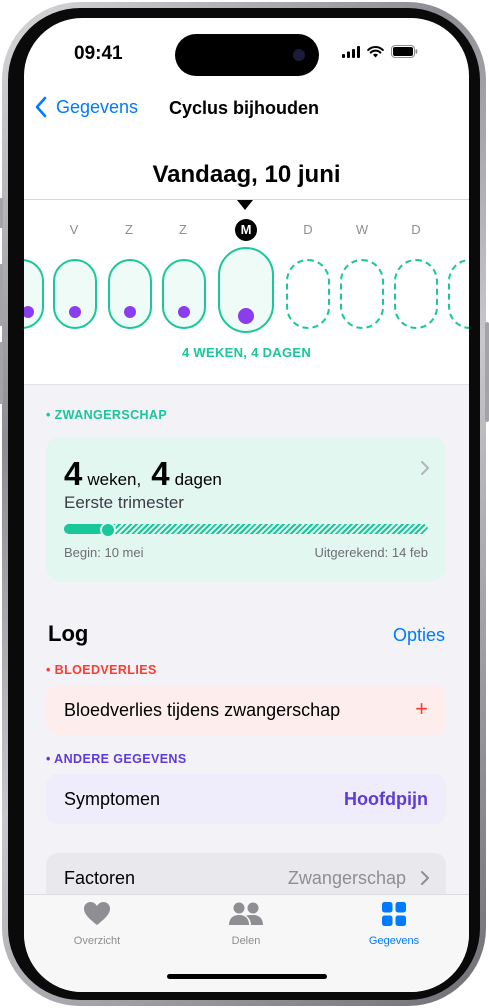 The height and width of the screenshot is (1008, 489). Describe the element at coordinates (97, 913) in the screenshot. I see `heart-icon` at that location.